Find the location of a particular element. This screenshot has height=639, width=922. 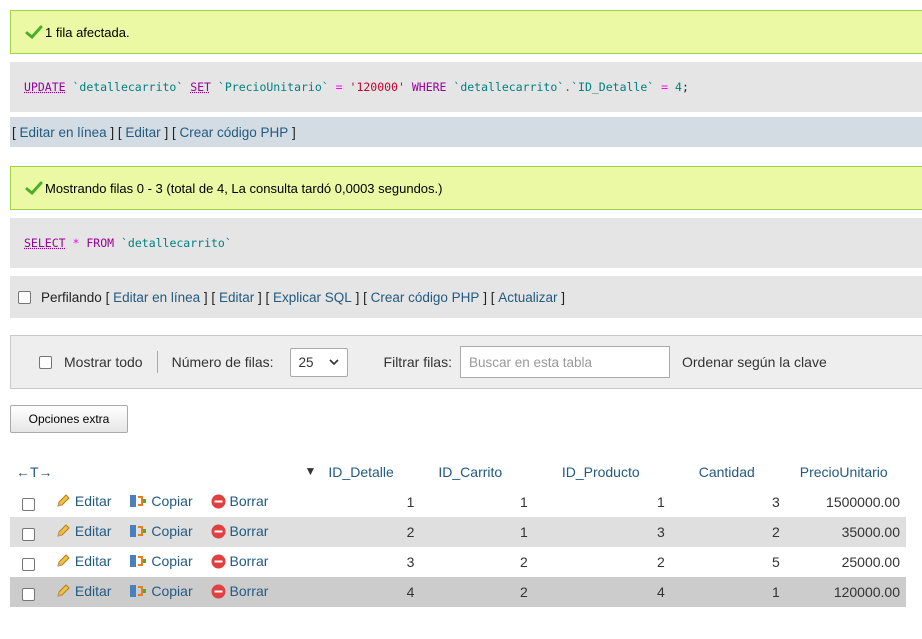

sql-operator: = is located at coordinates (339, 87).